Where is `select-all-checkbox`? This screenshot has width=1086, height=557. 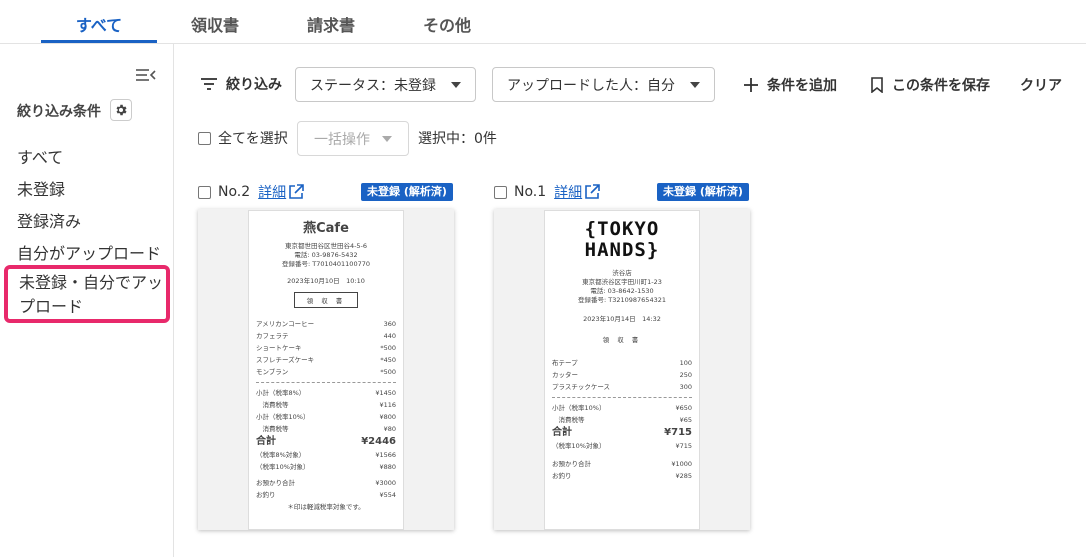
select-all-checkbox is located at coordinates (204, 138).